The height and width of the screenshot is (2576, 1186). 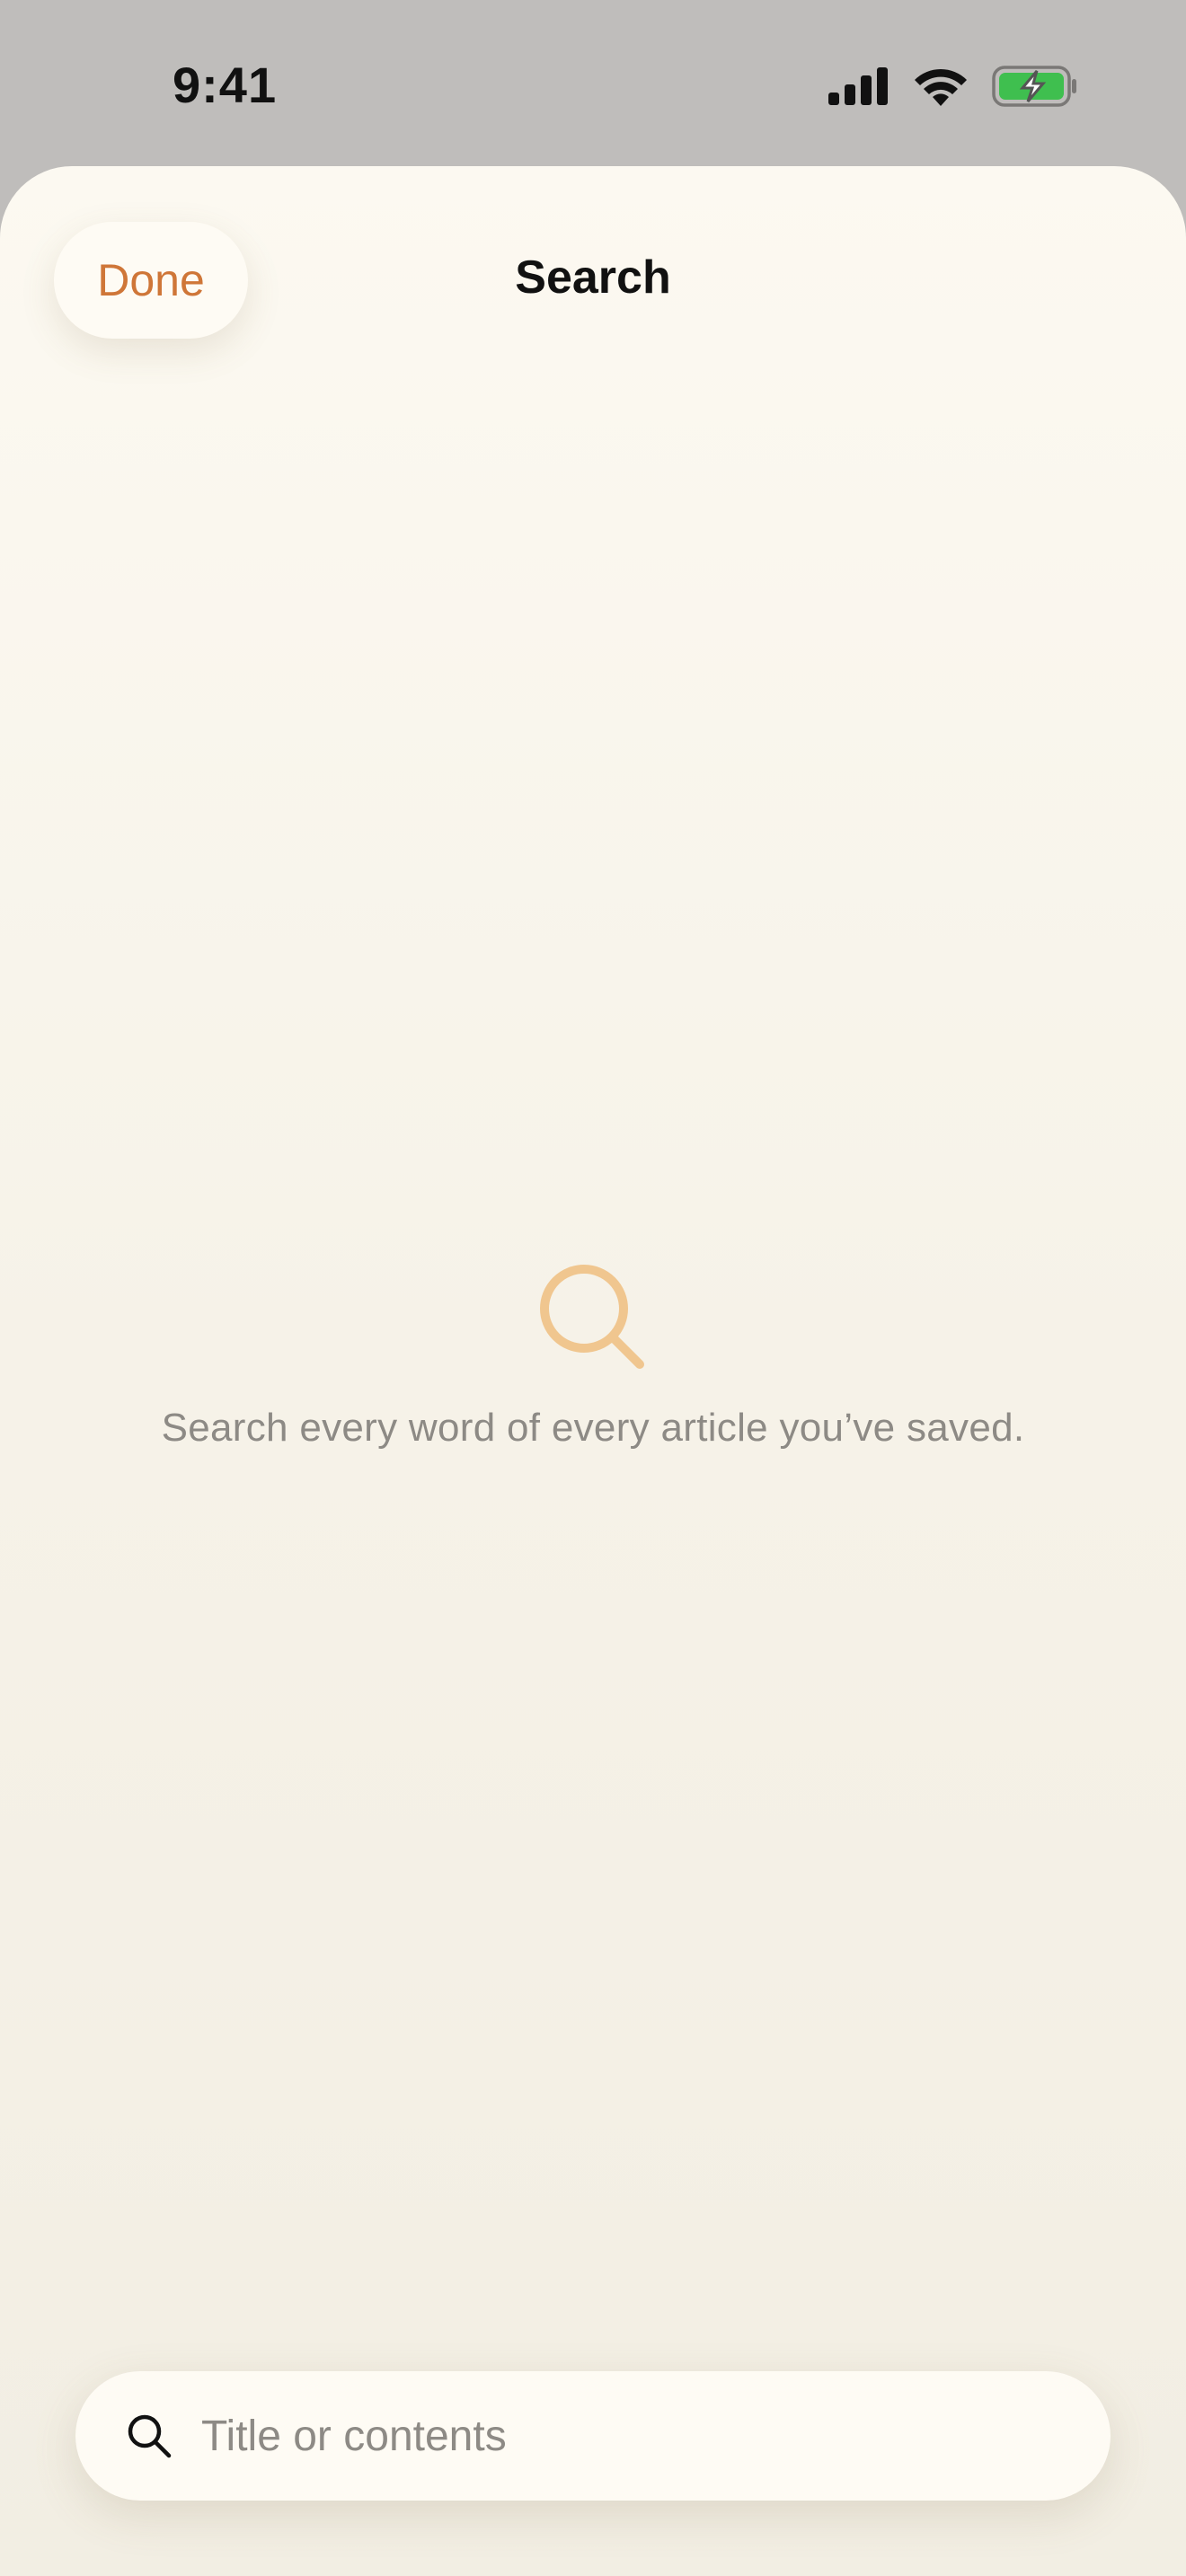 What do you see at coordinates (593, 83) in the screenshot?
I see `status-bar: 9:41` at bounding box center [593, 83].